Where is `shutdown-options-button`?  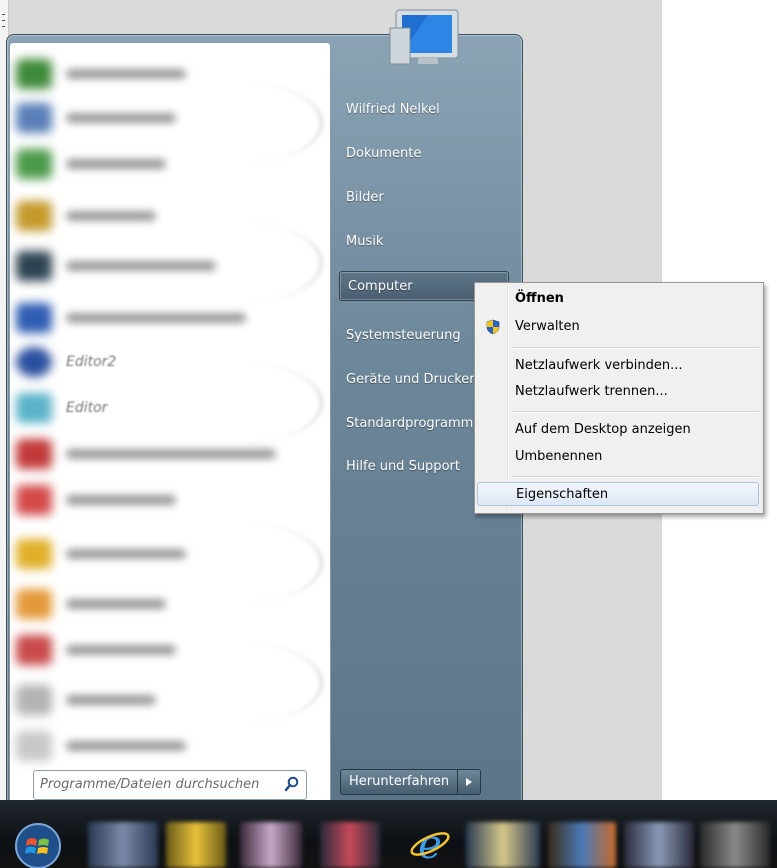 shutdown-options-button is located at coordinates (469, 782).